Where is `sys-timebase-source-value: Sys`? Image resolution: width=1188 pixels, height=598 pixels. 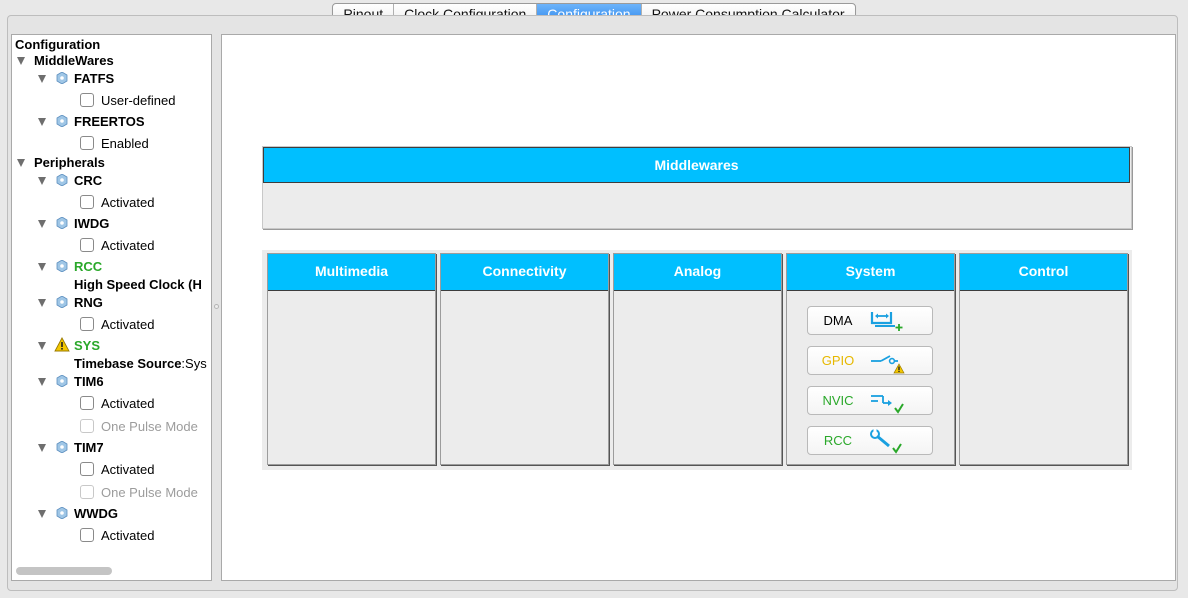 sys-timebase-source-value: Sys is located at coordinates (196, 363).